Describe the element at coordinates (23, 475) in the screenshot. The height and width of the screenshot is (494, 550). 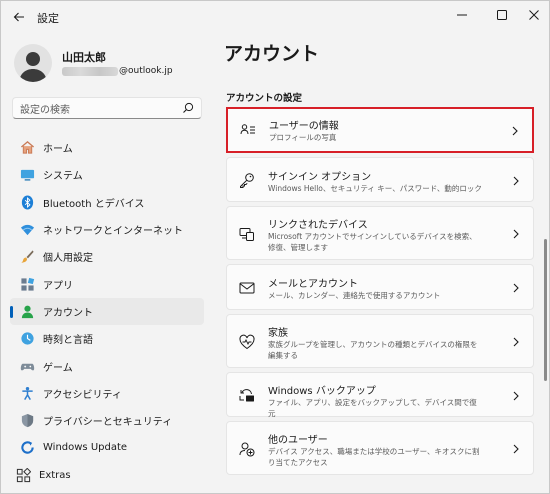
I see `extras-icon` at that location.